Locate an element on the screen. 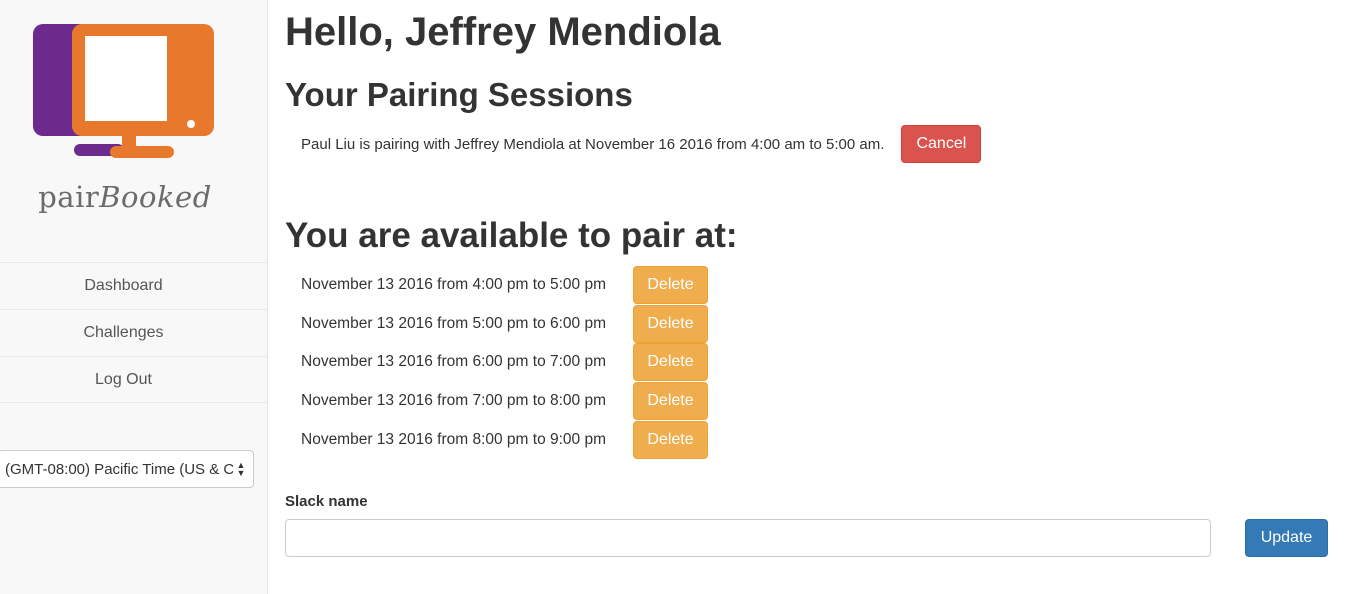  slot-text: November 13 2016 from 8:00 pm to 9:00 pm is located at coordinates (453, 439).